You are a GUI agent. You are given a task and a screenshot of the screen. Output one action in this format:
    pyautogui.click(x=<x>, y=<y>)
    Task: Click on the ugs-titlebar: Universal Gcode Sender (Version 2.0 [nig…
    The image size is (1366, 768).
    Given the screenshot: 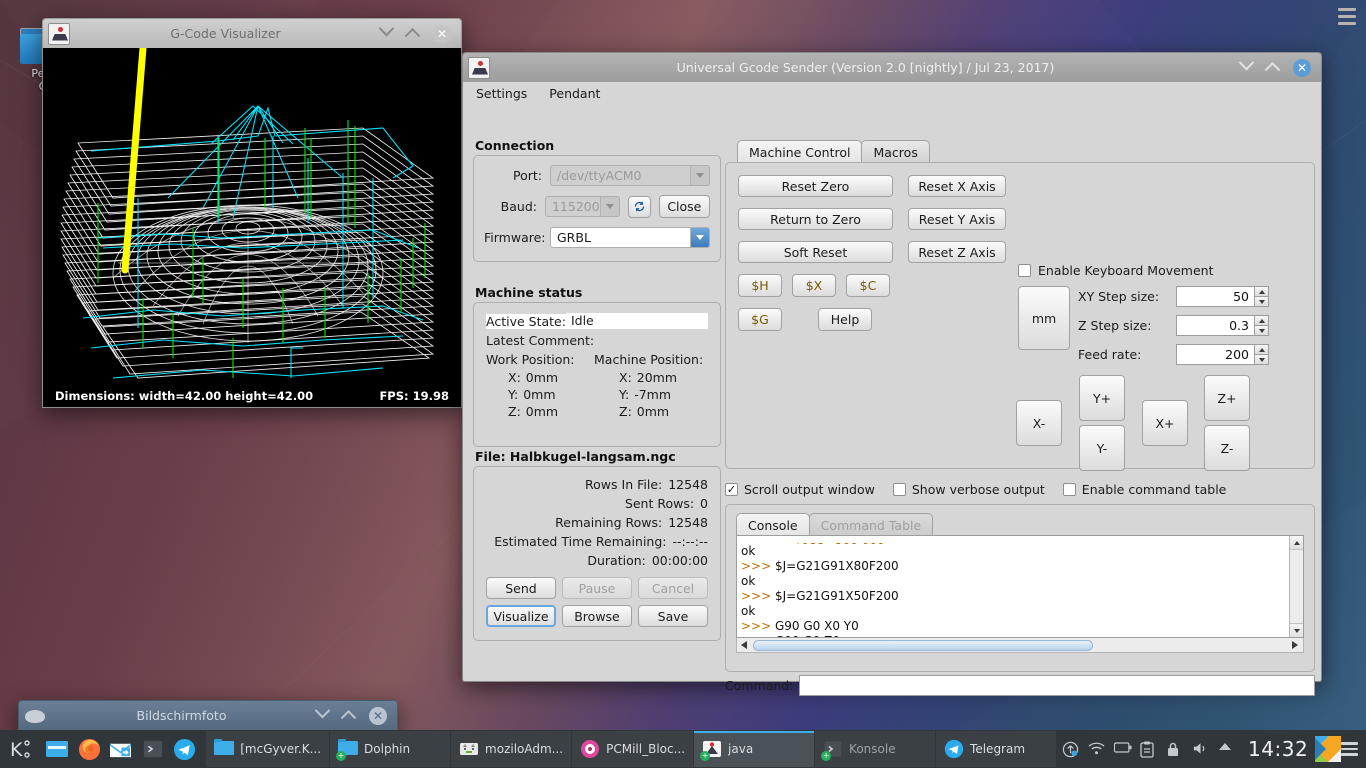 What is the action you would take?
    pyautogui.click(x=892, y=67)
    